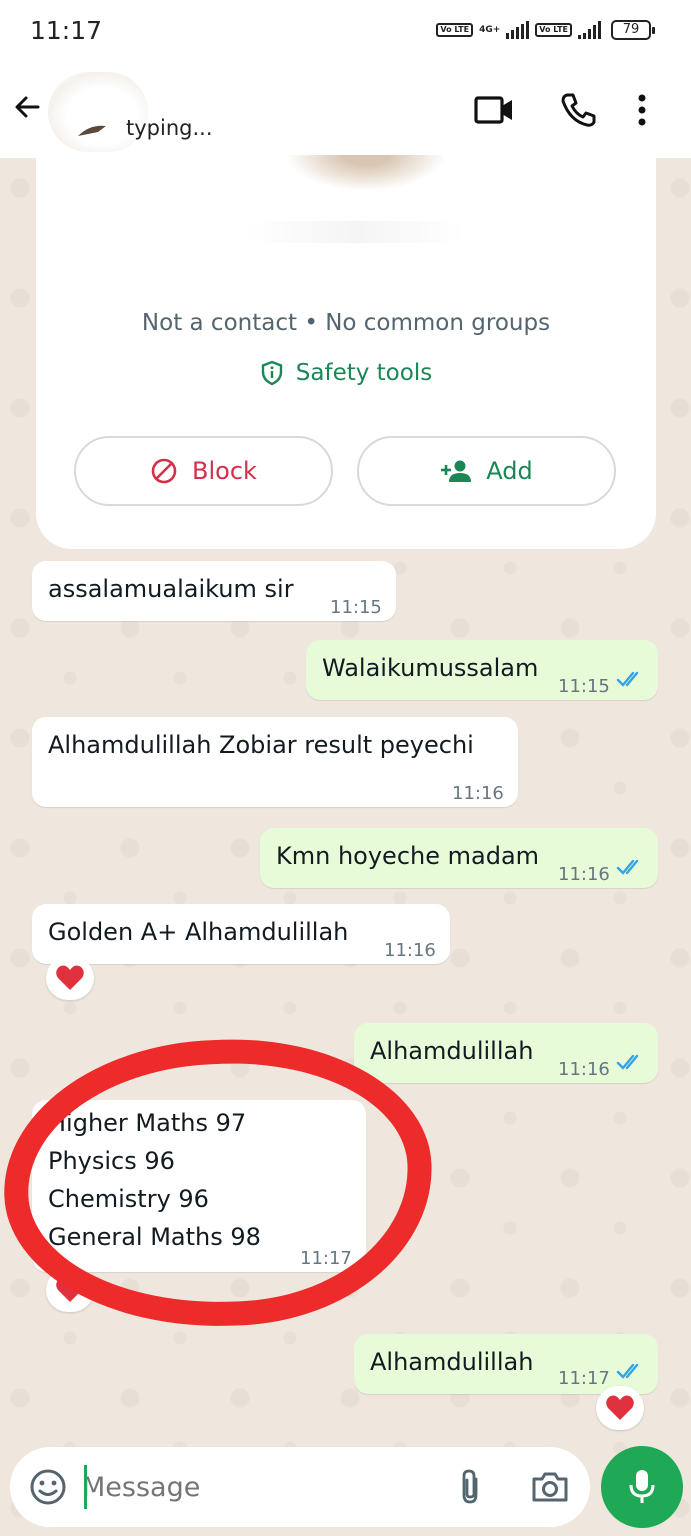  I want to click on shield-info-icon, so click(271, 373).